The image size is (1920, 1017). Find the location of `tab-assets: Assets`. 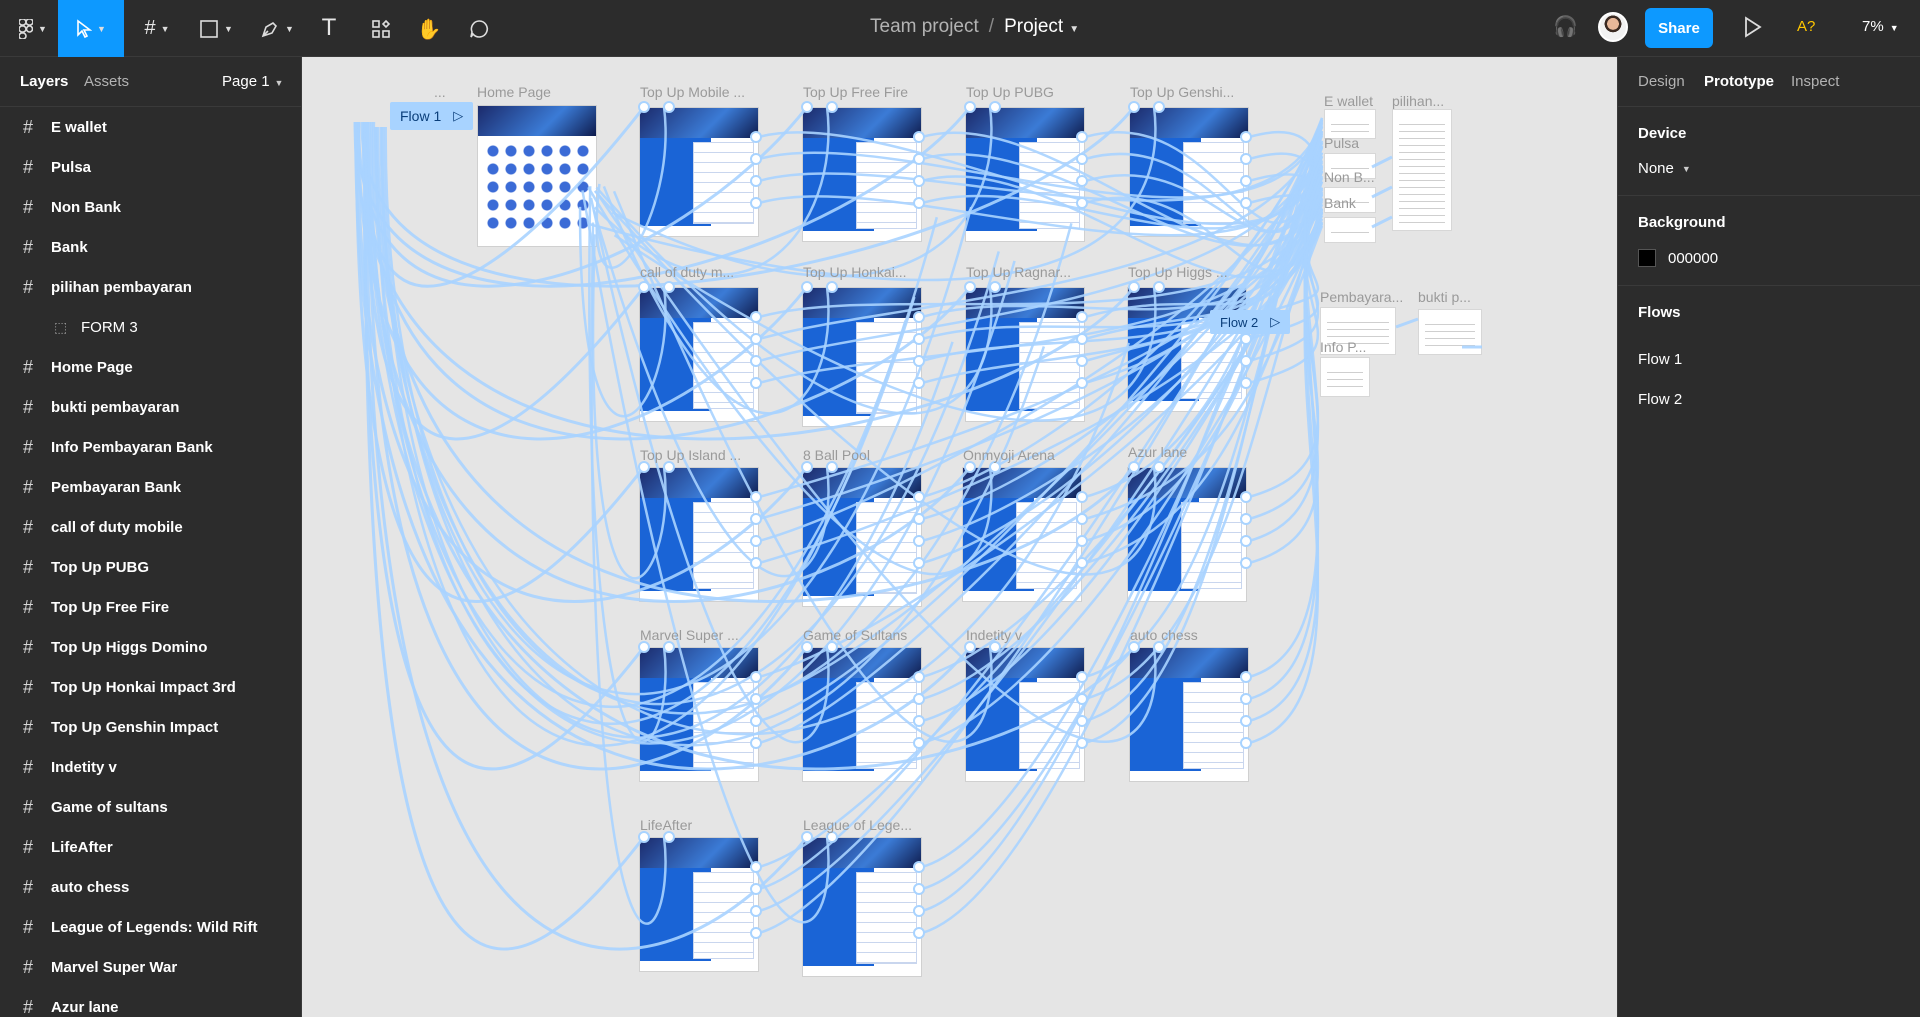

tab-assets: Assets is located at coordinates (106, 81).